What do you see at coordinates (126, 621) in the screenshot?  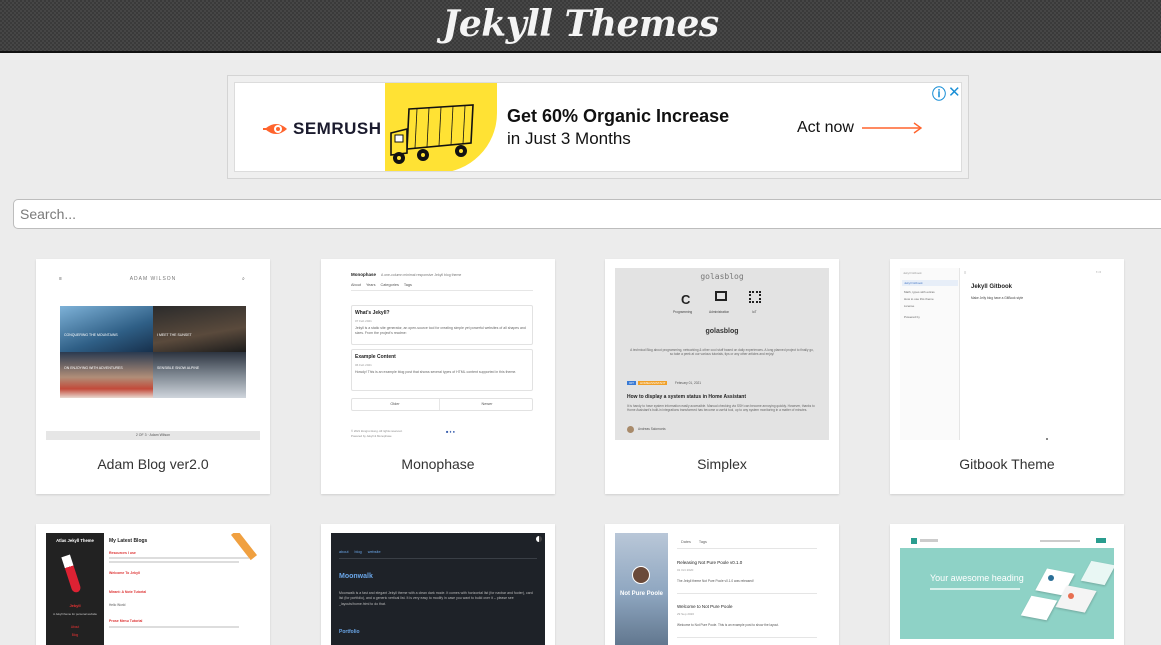 I see `preview-post-link: Prose Menu Tutorial` at bounding box center [126, 621].